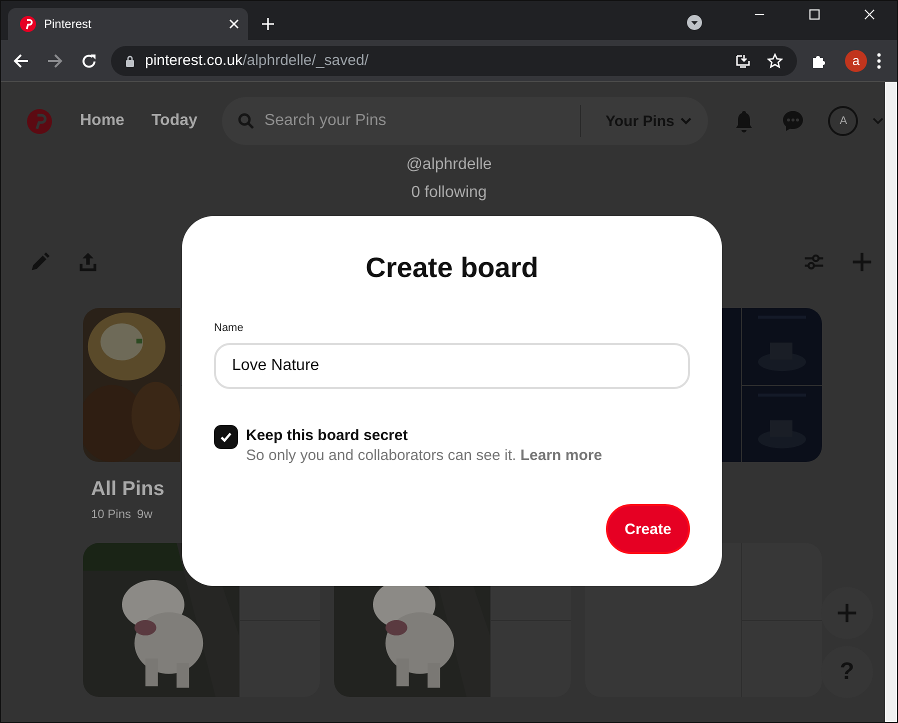  Describe the element at coordinates (424, 455) in the screenshot. I see `checkbox-description: So only you and collaborators can see it. Learn more` at that location.